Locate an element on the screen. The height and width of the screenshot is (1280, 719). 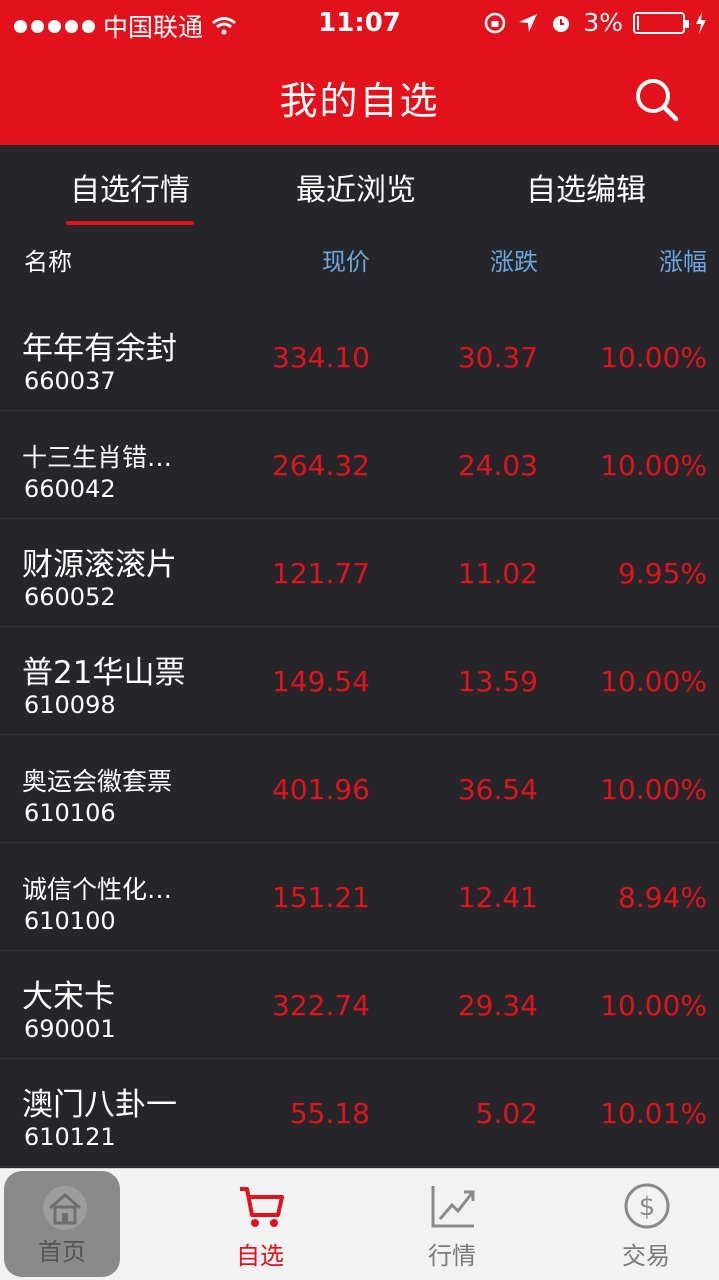
item-price: 121.77 is located at coordinates (321, 573).